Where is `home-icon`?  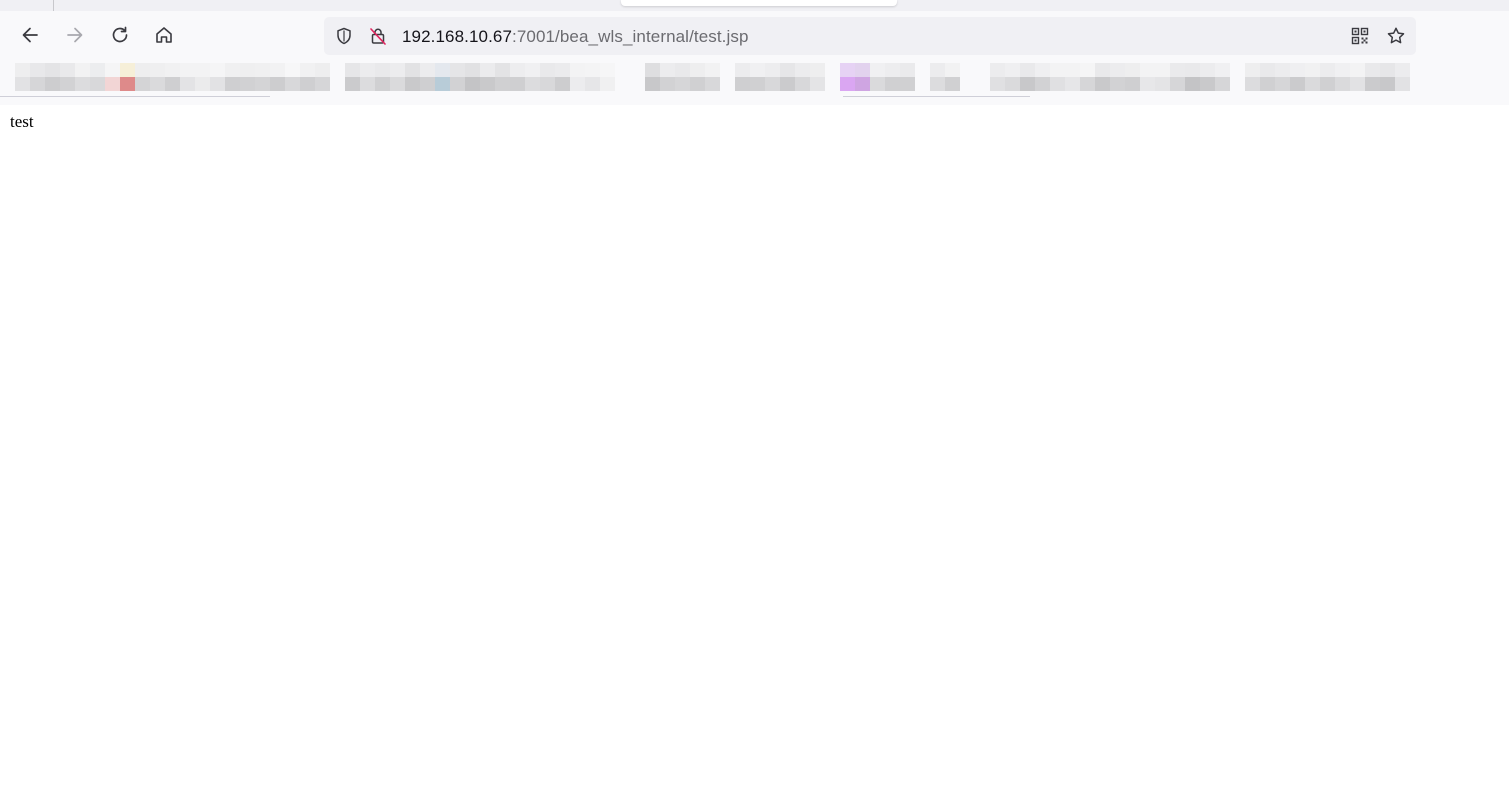 home-icon is located at coordinates (164, 35).